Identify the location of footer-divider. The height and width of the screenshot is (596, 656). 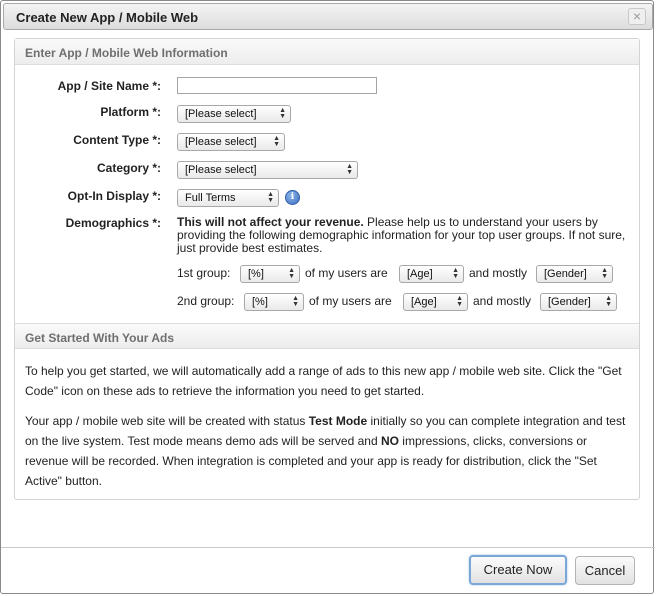
(328, 547).